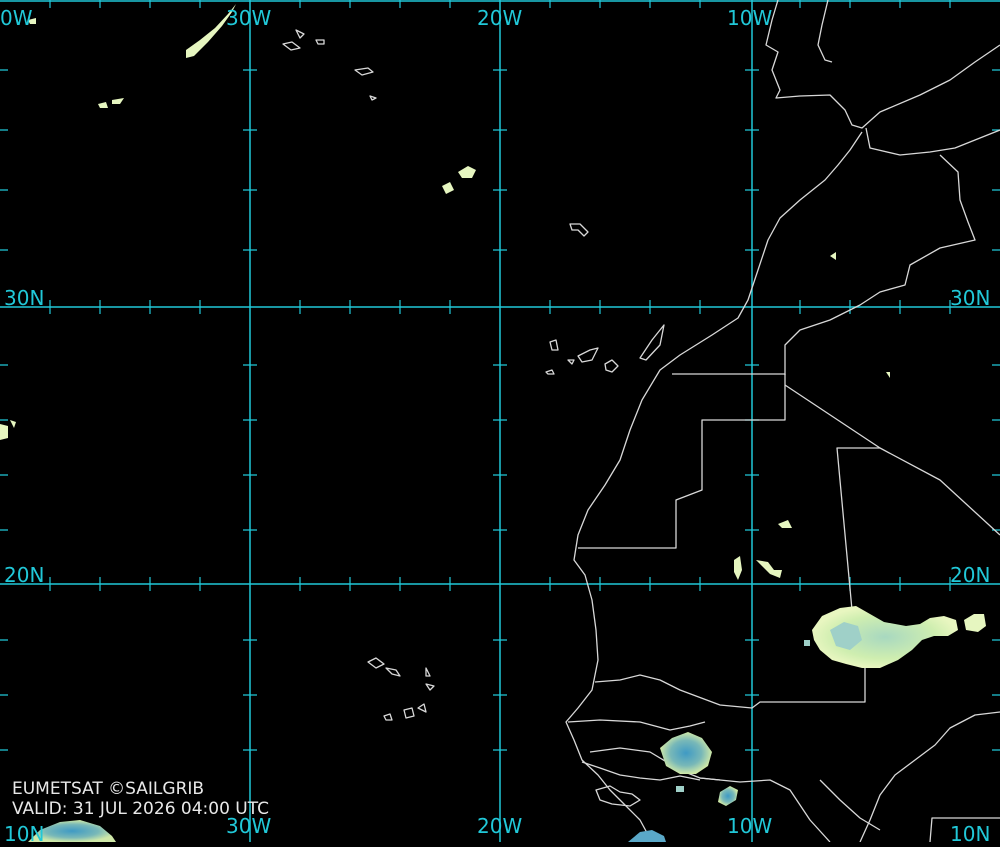 The height and width of the screenshot is (847, 1000). Describe the element at coordinates (16, 18) in the screenshot. I see `label-top-40w: 0W` at that location.